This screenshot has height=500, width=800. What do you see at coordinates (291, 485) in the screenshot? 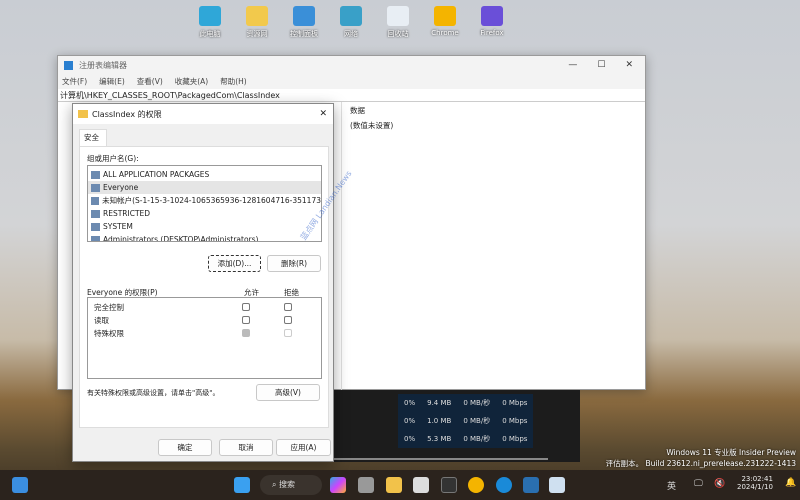
I see `search-box: ⌕ 搜索` at bounding box center [291, 485].